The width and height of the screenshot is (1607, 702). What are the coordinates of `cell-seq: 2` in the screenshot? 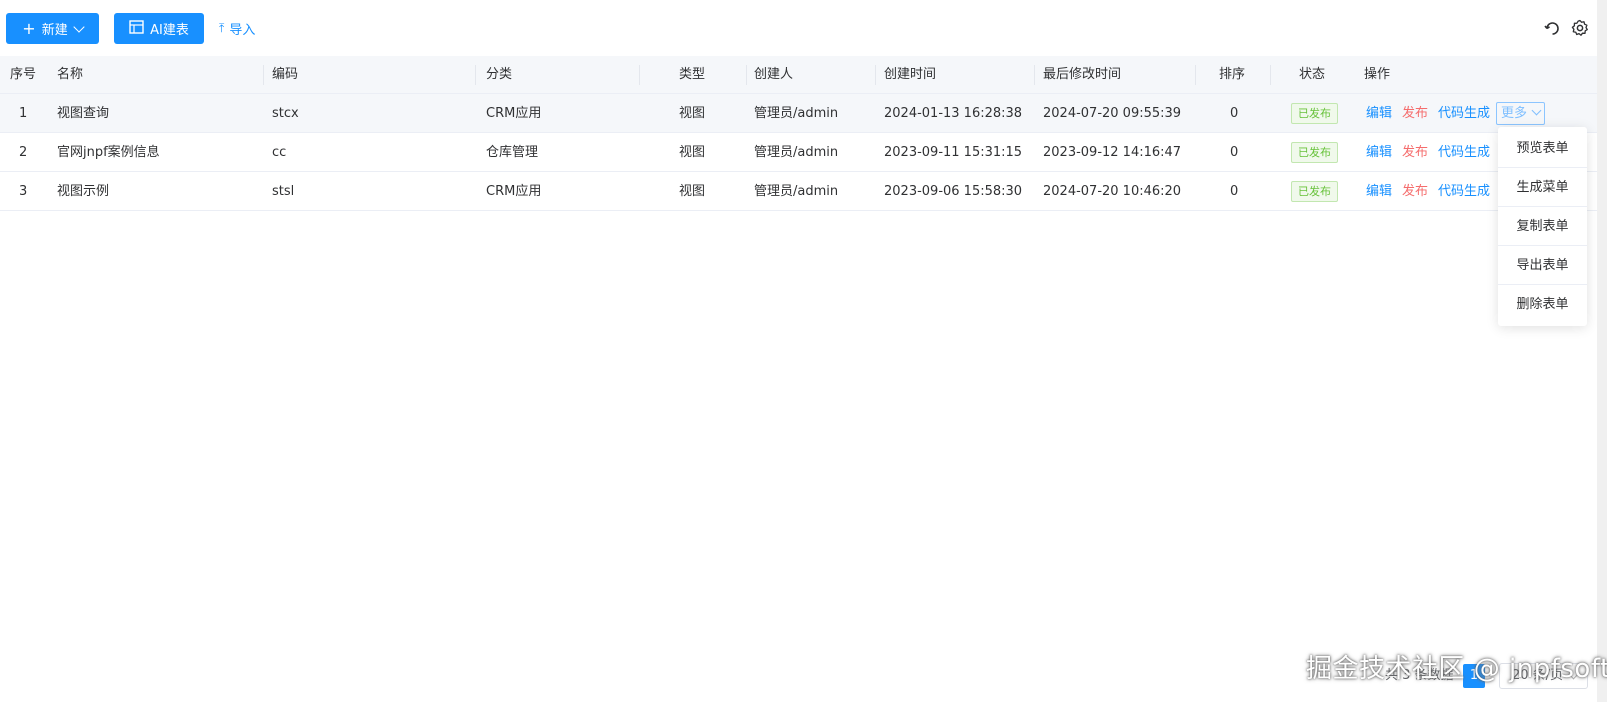 It's located at (23, 152).